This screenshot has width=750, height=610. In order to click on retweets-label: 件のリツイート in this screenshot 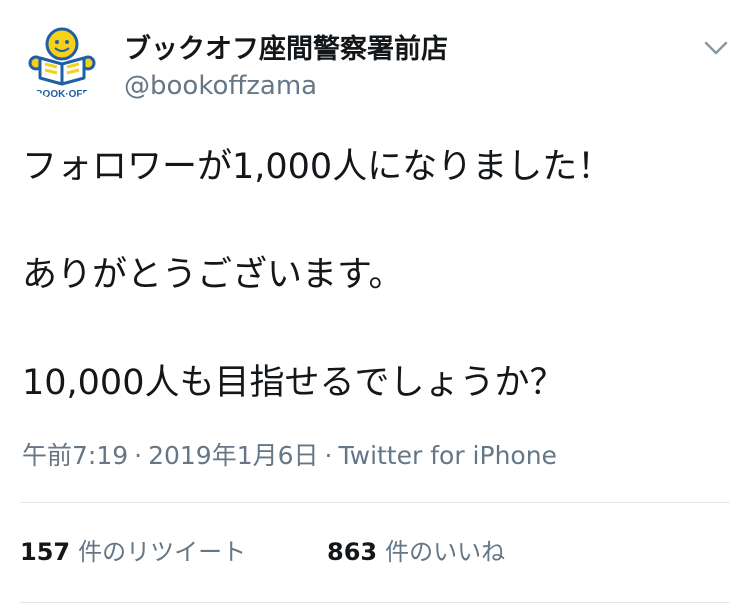, I will do `click(162, 552)`.